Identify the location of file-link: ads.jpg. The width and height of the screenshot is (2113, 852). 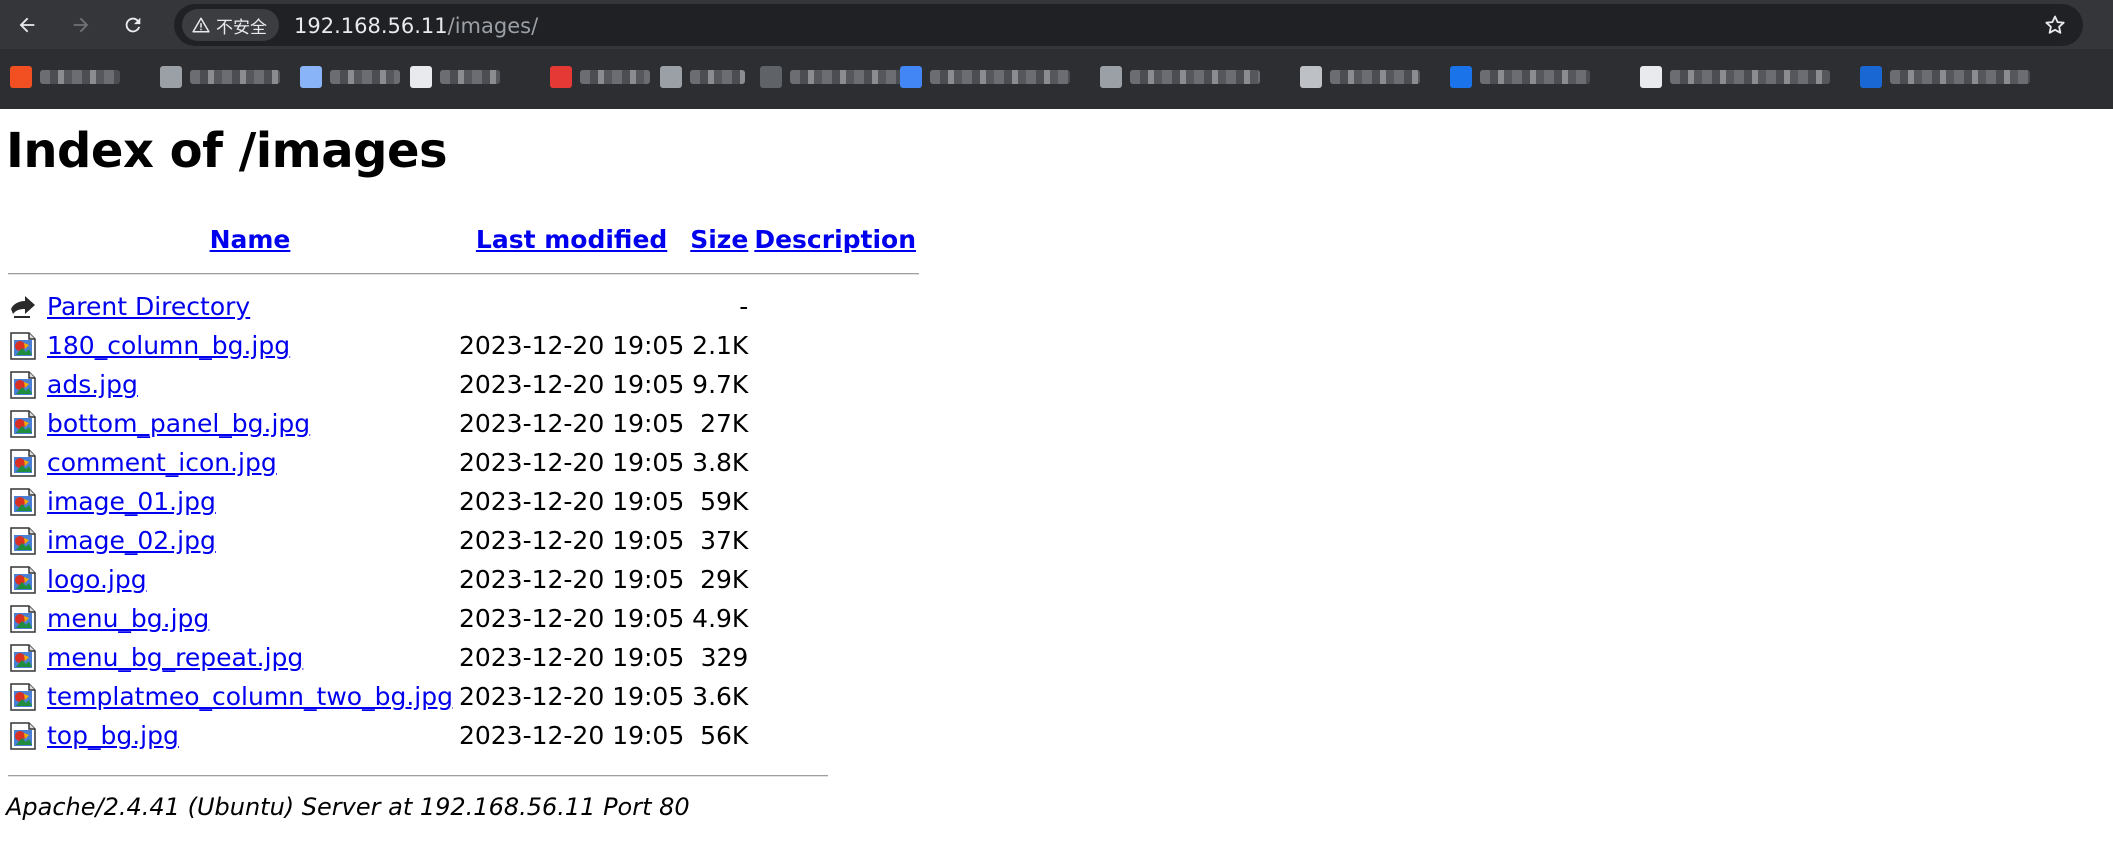
(92, 384).